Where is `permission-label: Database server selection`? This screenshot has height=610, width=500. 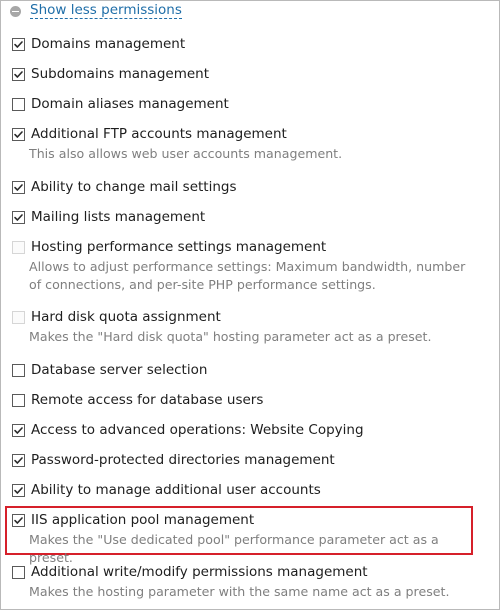
permission-label: Database server selection is located at coordinates (119, 370).